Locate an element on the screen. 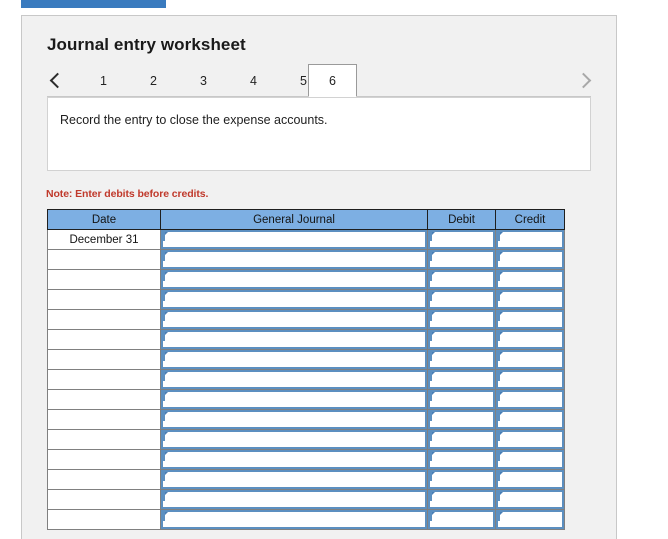 This screenshot has height=539, width=668. tab-3: 3 is located at coordinates (203, 80).